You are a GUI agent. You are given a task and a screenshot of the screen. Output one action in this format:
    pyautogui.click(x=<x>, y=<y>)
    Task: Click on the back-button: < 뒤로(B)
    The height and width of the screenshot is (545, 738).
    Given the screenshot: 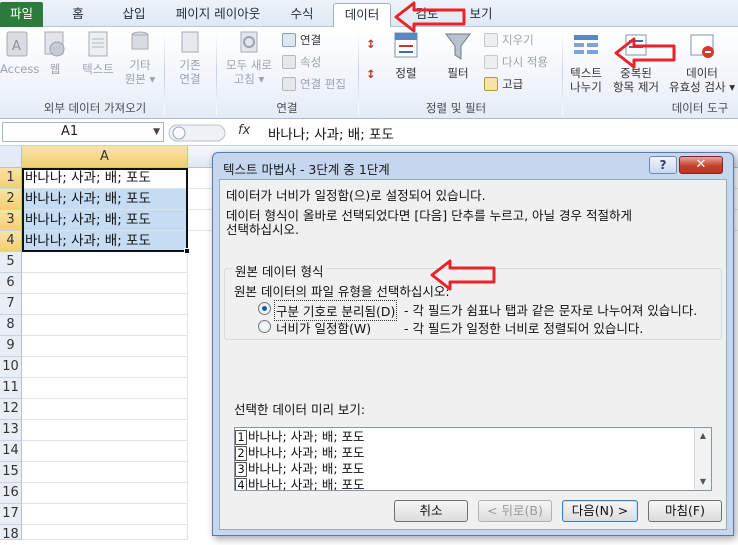 What is the action you would take?
    pyautogui.click(x=515, y=511)
    